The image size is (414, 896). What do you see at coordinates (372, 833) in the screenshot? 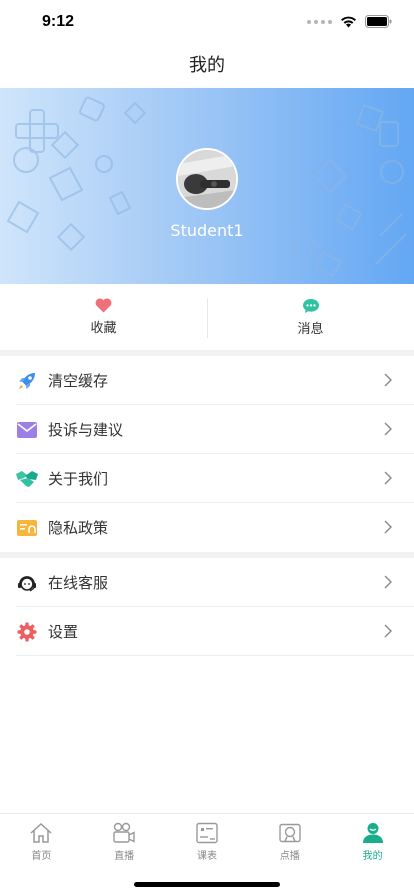
I see `user-icon` at bounding box center [372, 833].